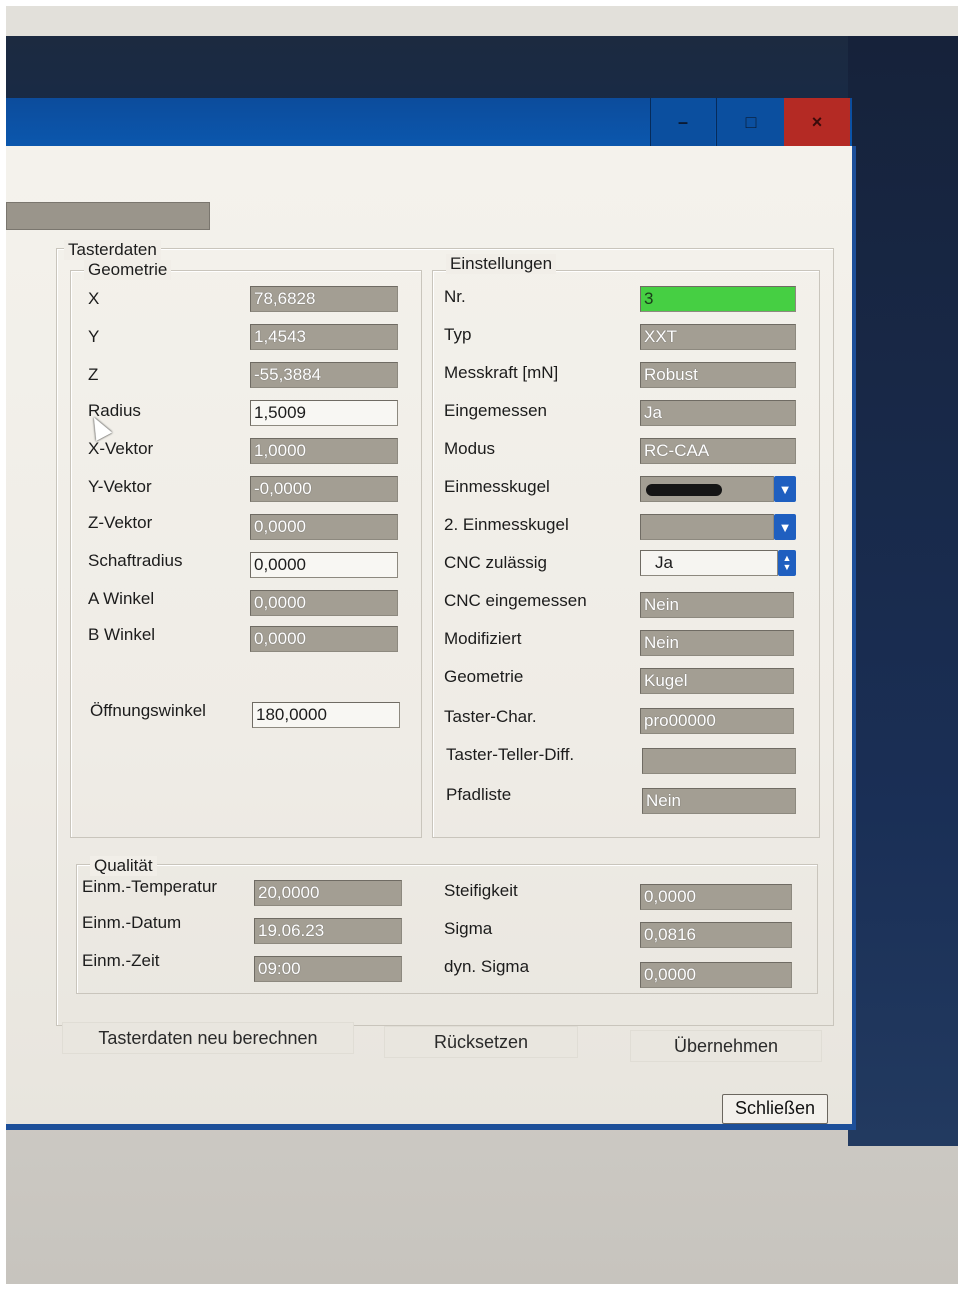 This screenshot has height=1289, width=964. I want to click on label-cnc-eingemessen: CNC eingemessen, so click(515, 600).